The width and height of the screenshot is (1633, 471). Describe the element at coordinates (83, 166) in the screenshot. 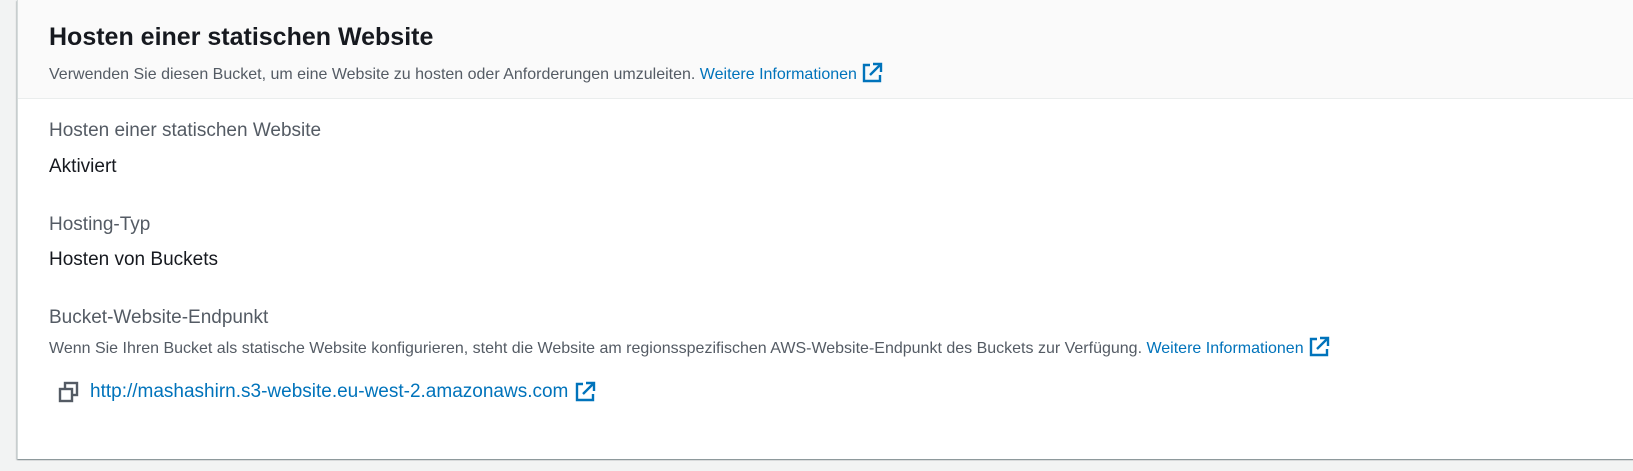

I see `hosting-value: Aktiviert` at that location.